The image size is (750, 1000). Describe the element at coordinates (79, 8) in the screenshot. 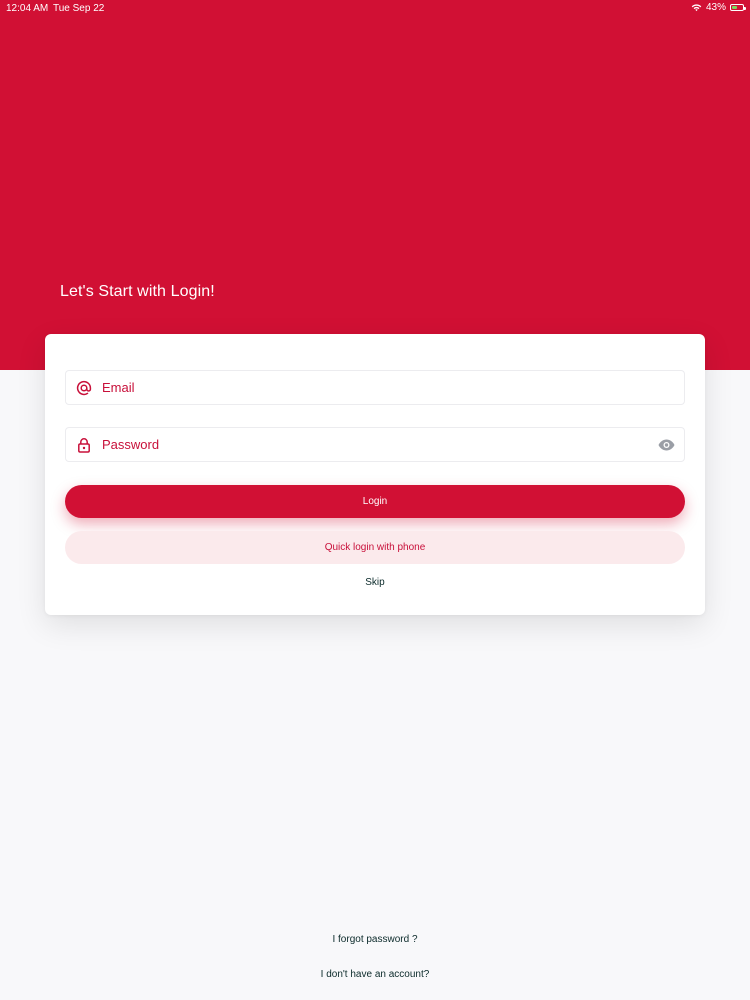

I see `status-date: Tue Sep 22` at that location.